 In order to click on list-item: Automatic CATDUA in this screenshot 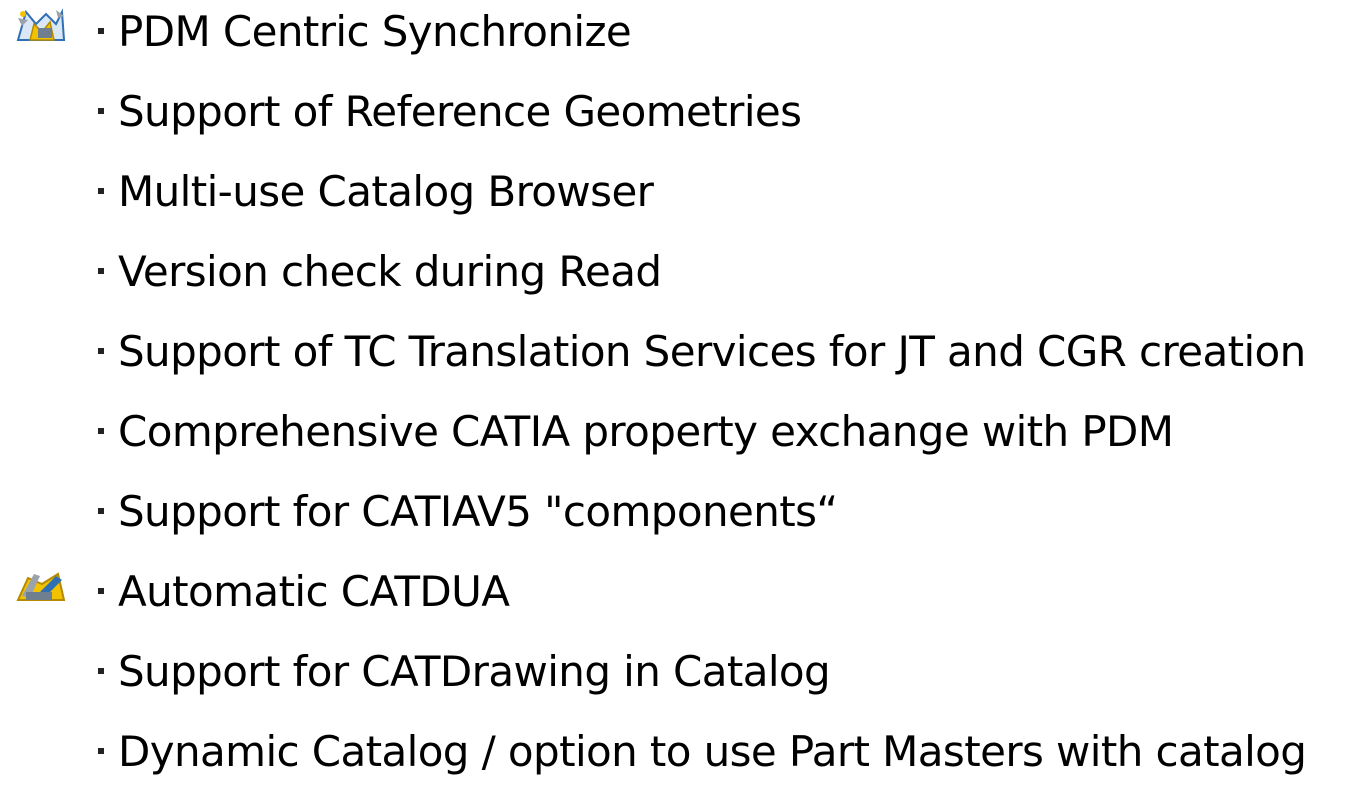, I will do `click(673, 600)`.